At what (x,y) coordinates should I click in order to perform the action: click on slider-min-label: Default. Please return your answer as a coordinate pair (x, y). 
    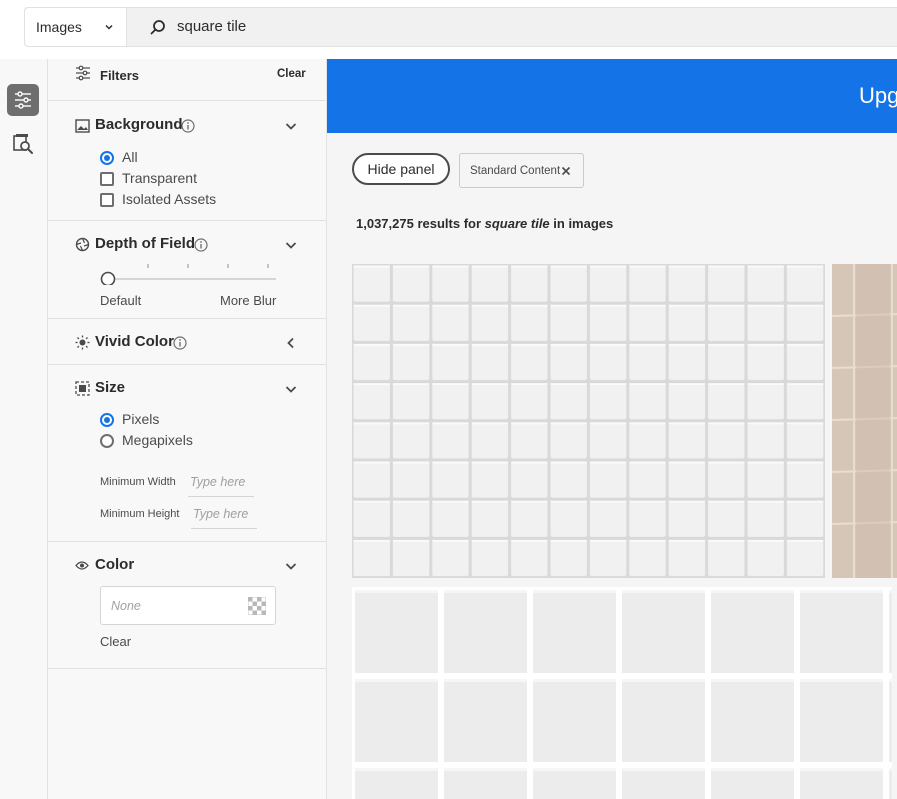
    Looking at the image, I should click on (121, 300).